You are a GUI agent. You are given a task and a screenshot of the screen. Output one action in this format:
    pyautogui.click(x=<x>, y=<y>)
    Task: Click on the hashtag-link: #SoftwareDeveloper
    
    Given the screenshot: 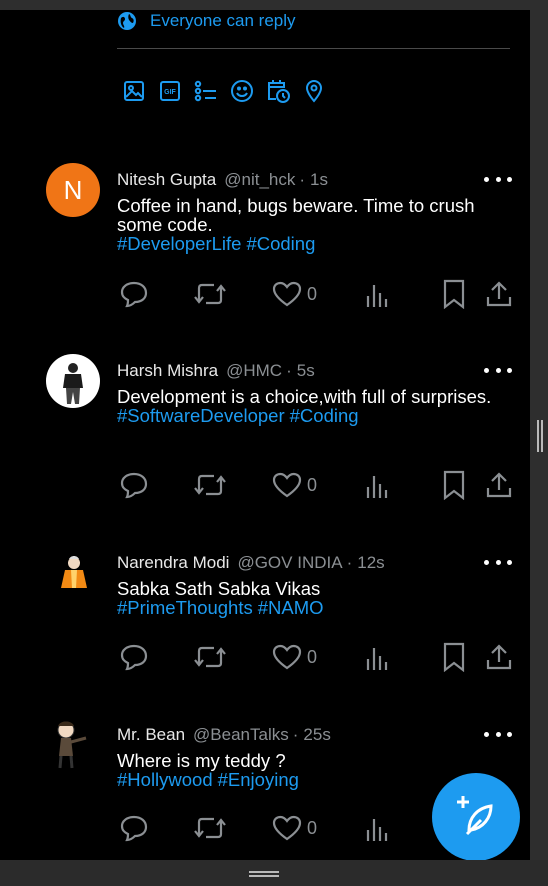 What is the action you would take?
    pyautogui.click(x=201, y=415)
    